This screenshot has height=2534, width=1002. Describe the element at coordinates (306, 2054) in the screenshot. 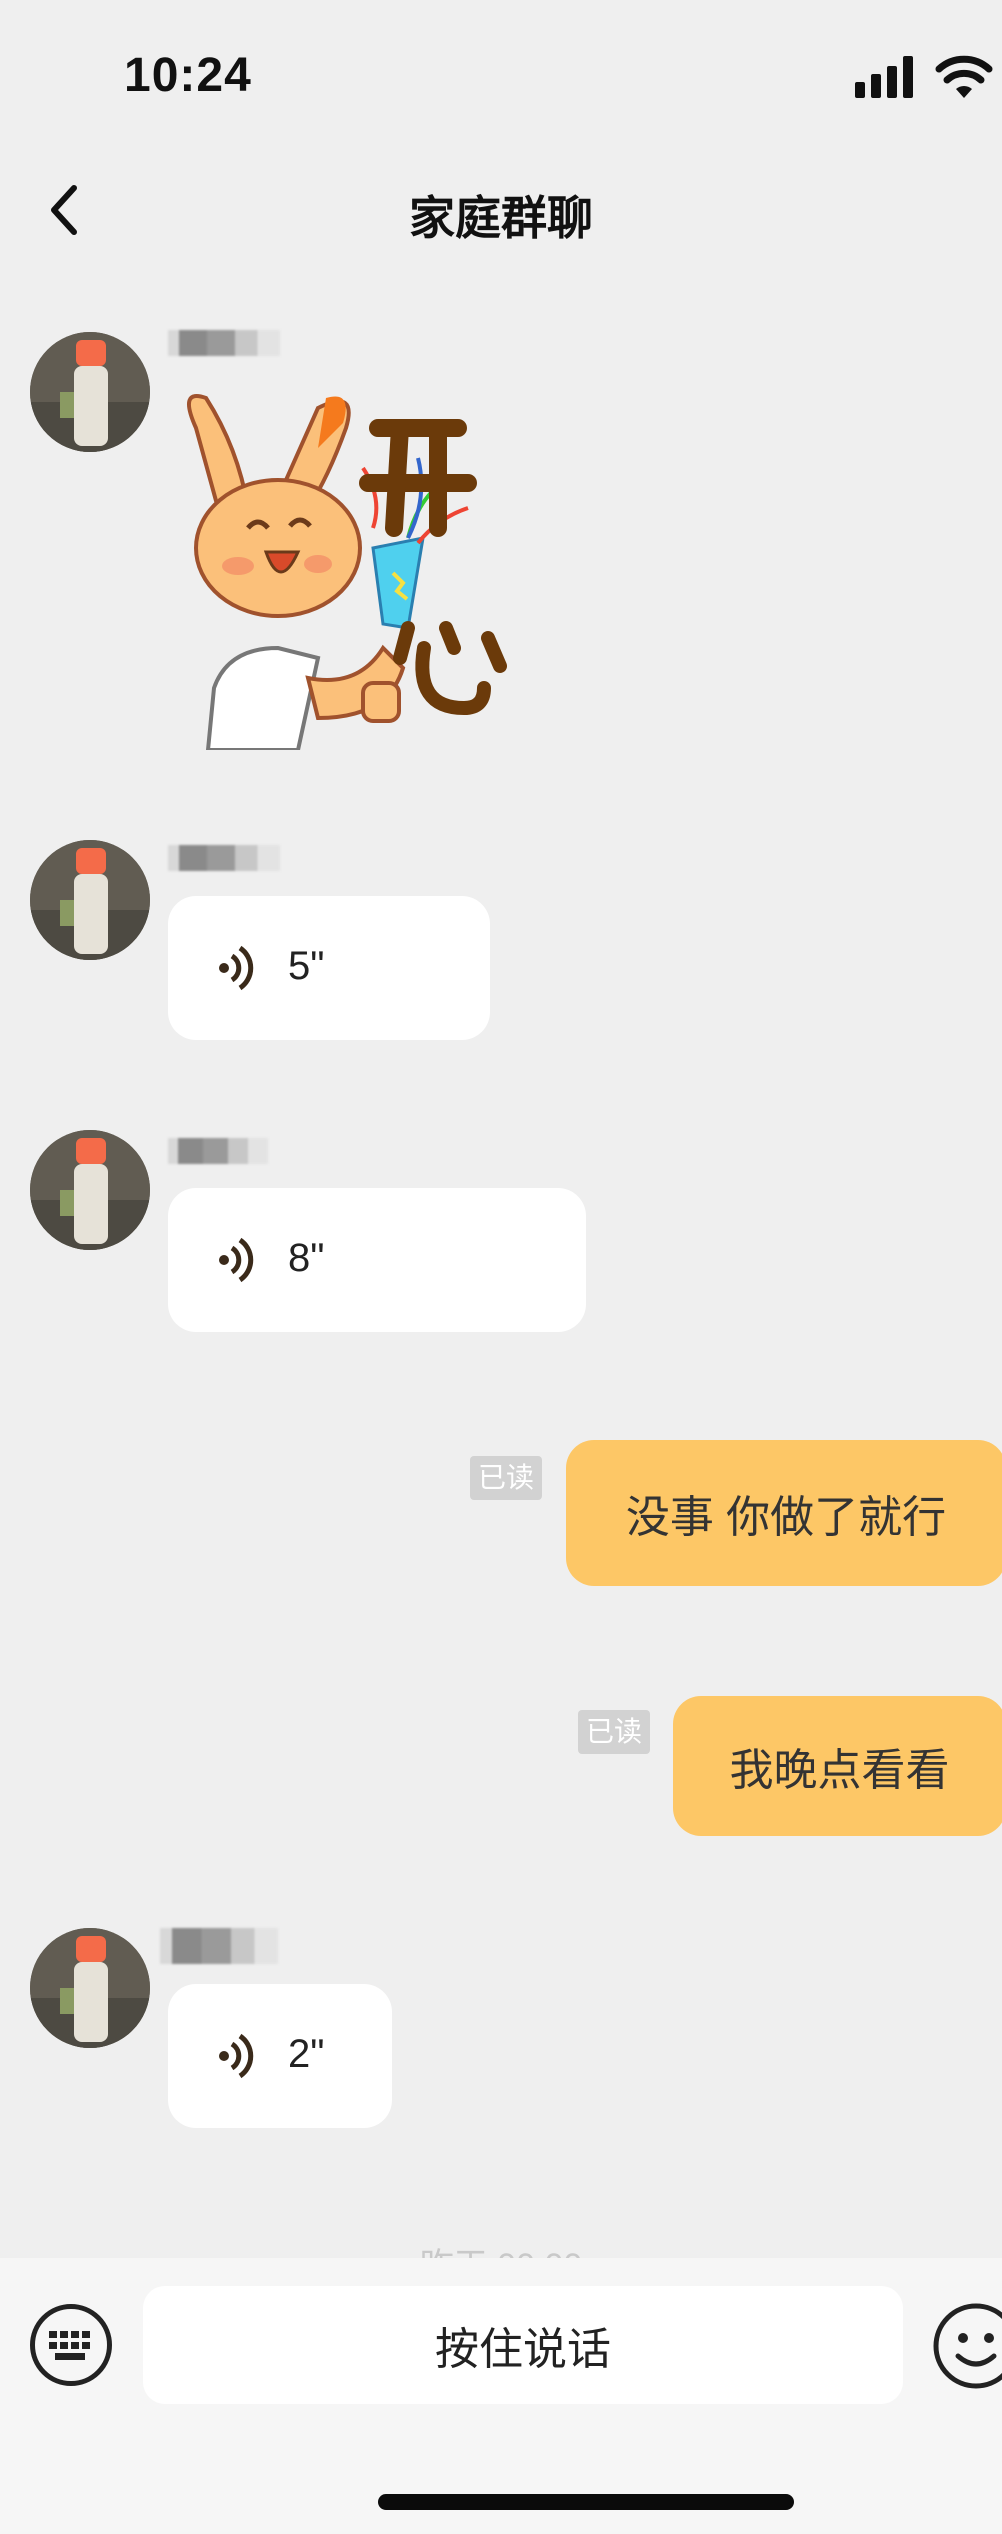

I see `voice-duration: 2"` at that location.